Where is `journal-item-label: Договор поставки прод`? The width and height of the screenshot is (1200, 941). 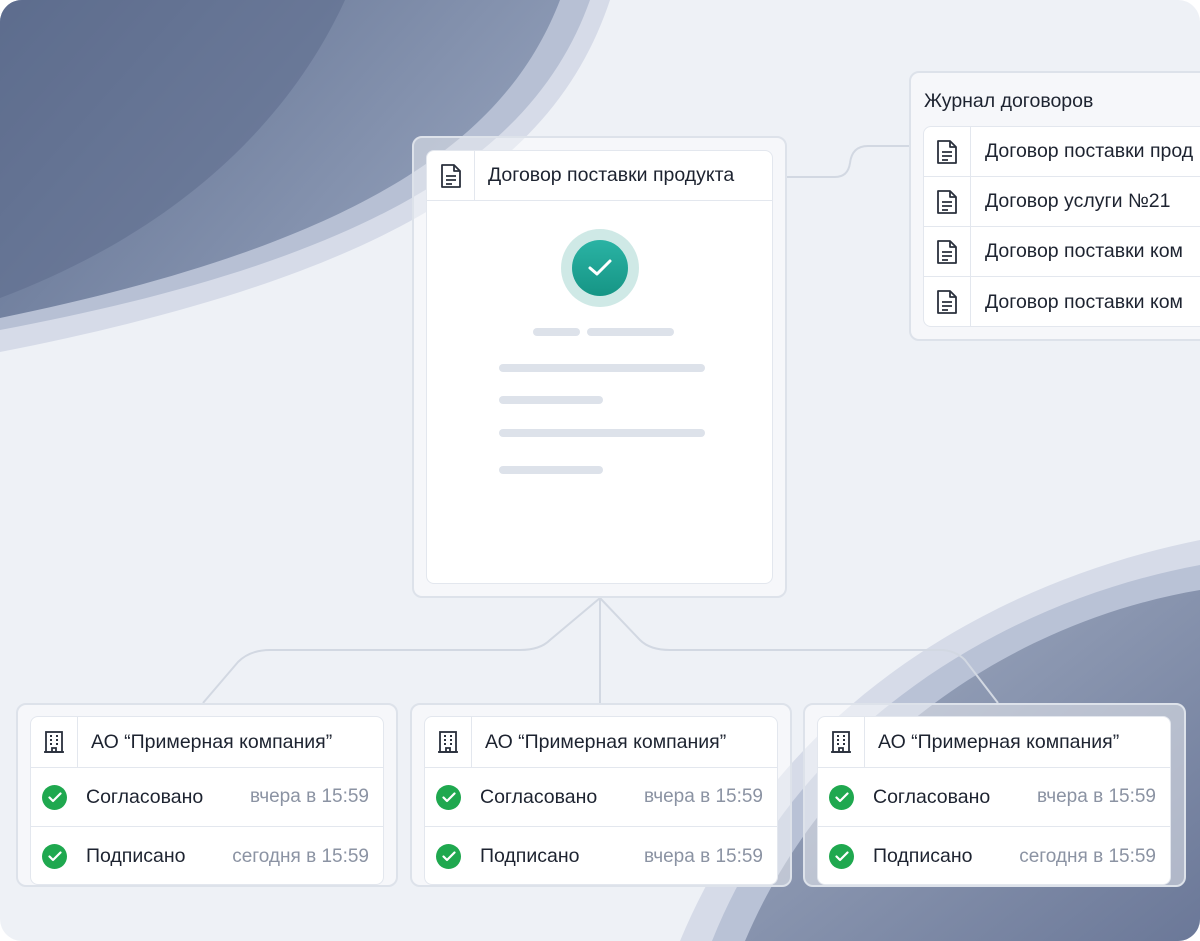
journal-item-label: Договор поставки прод is located at coordinates (1089, 151).